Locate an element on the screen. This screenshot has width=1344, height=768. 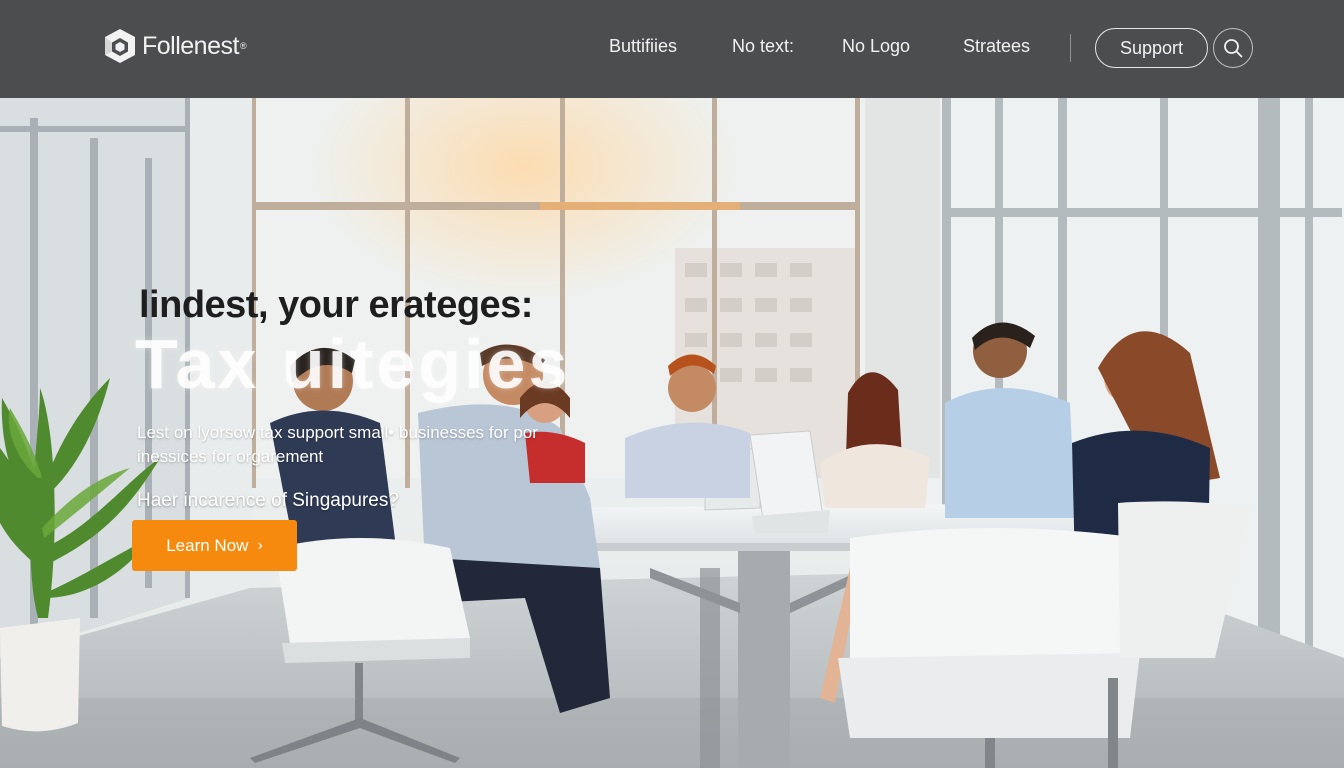
search-icon is located at coordinates (1233, 48).